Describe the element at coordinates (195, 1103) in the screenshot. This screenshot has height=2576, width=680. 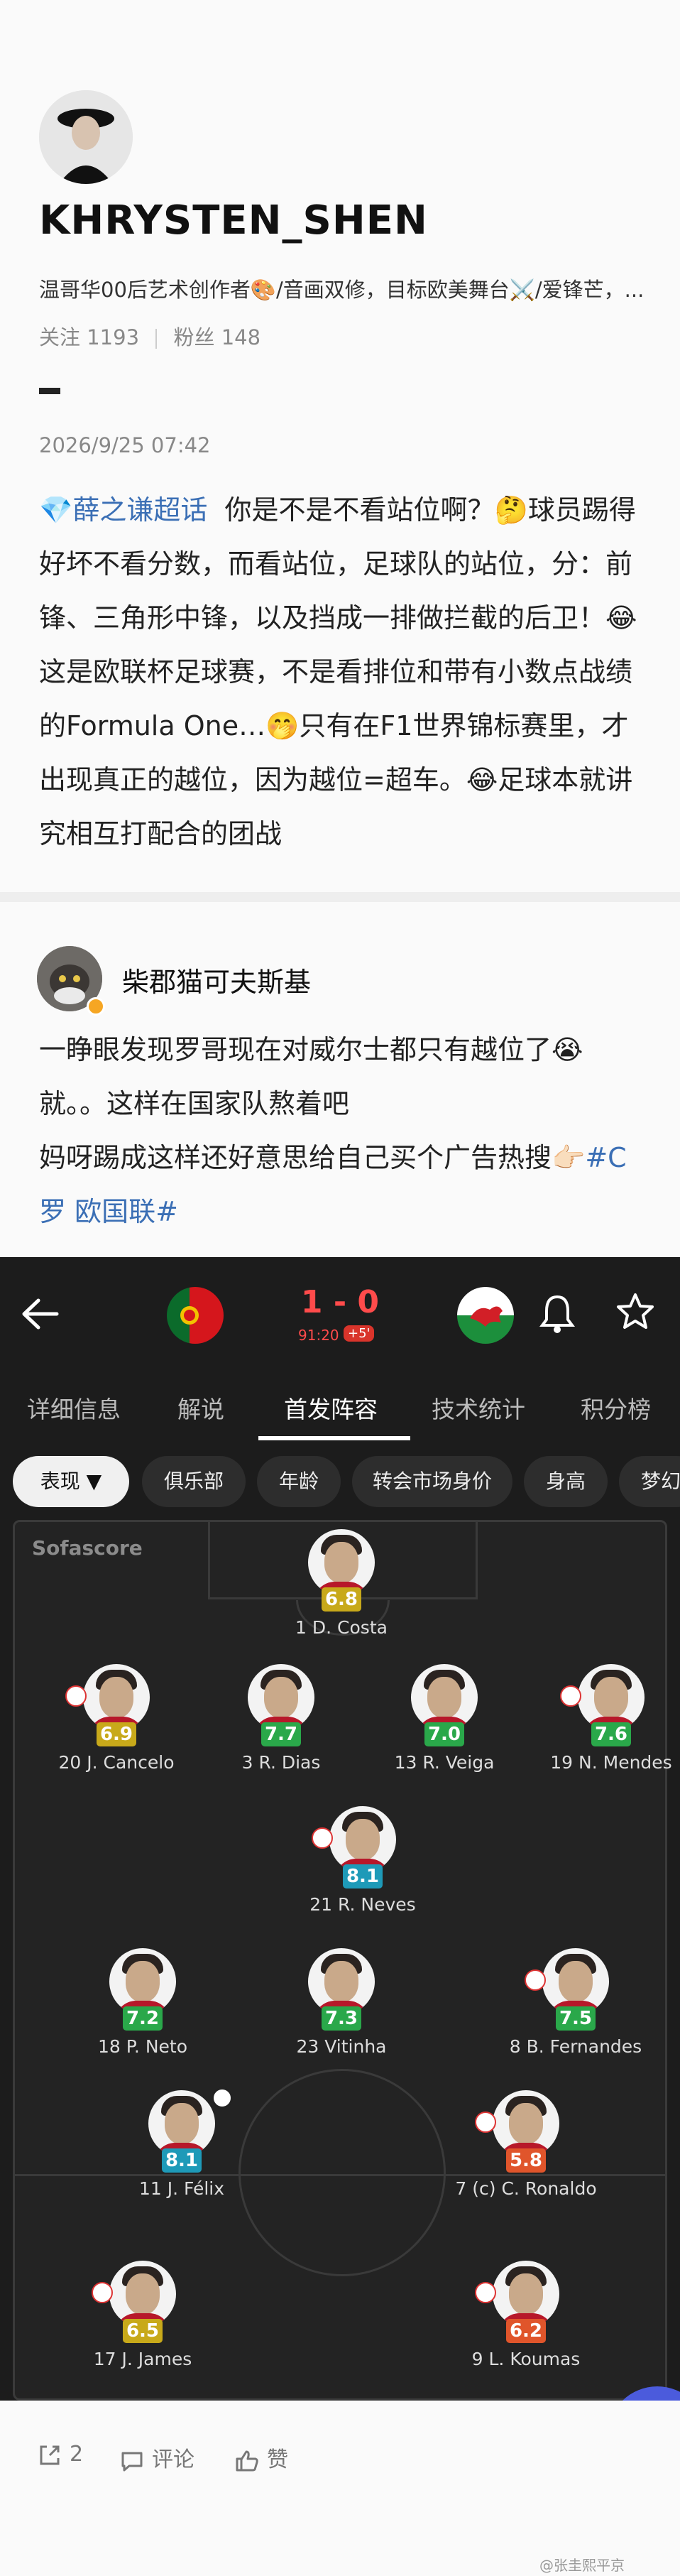
I see `post-line: 就。。这样在国家队熬着吧` at that location.